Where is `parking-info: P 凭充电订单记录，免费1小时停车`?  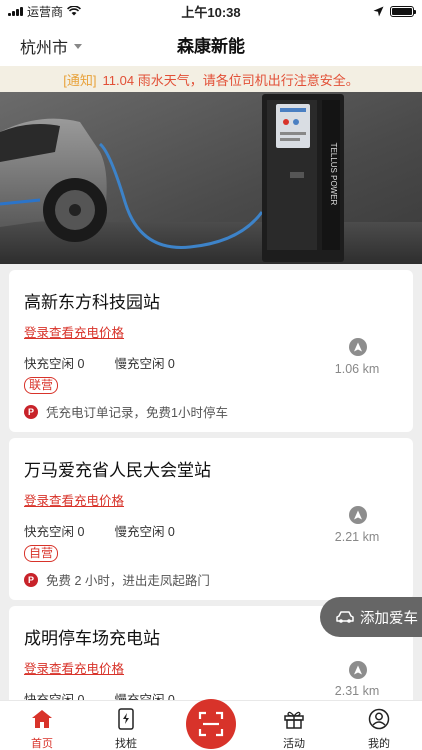
parking-info: P 凭充电订单记录，免费1小时停车 is located at coordinates (126, 411).